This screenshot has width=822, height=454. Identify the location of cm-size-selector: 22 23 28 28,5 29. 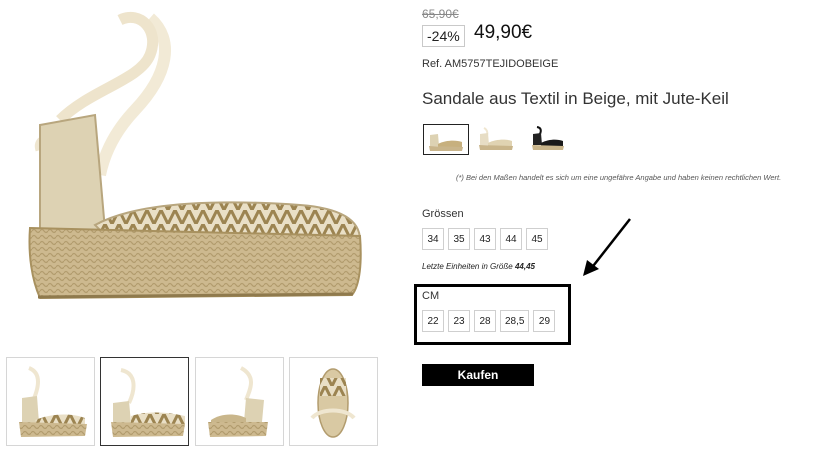
(489, 321).